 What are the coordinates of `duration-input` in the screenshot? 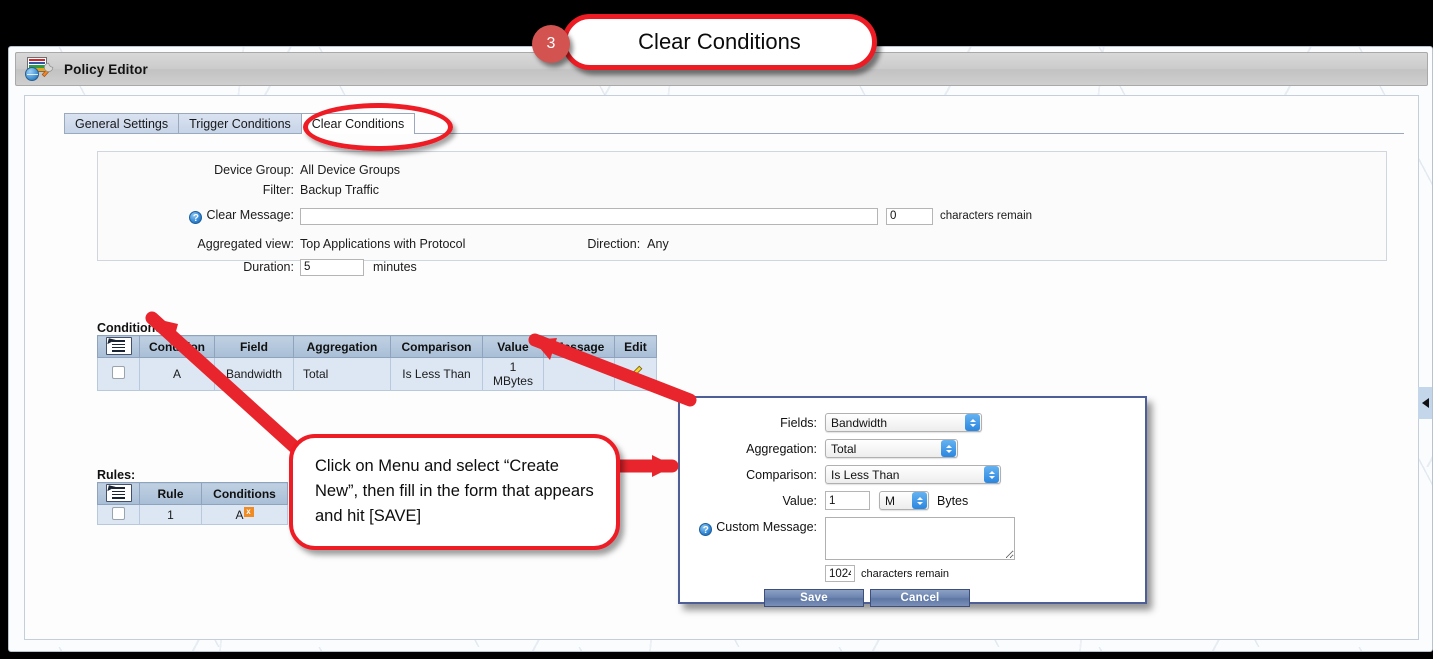 It's located at (332, 267).